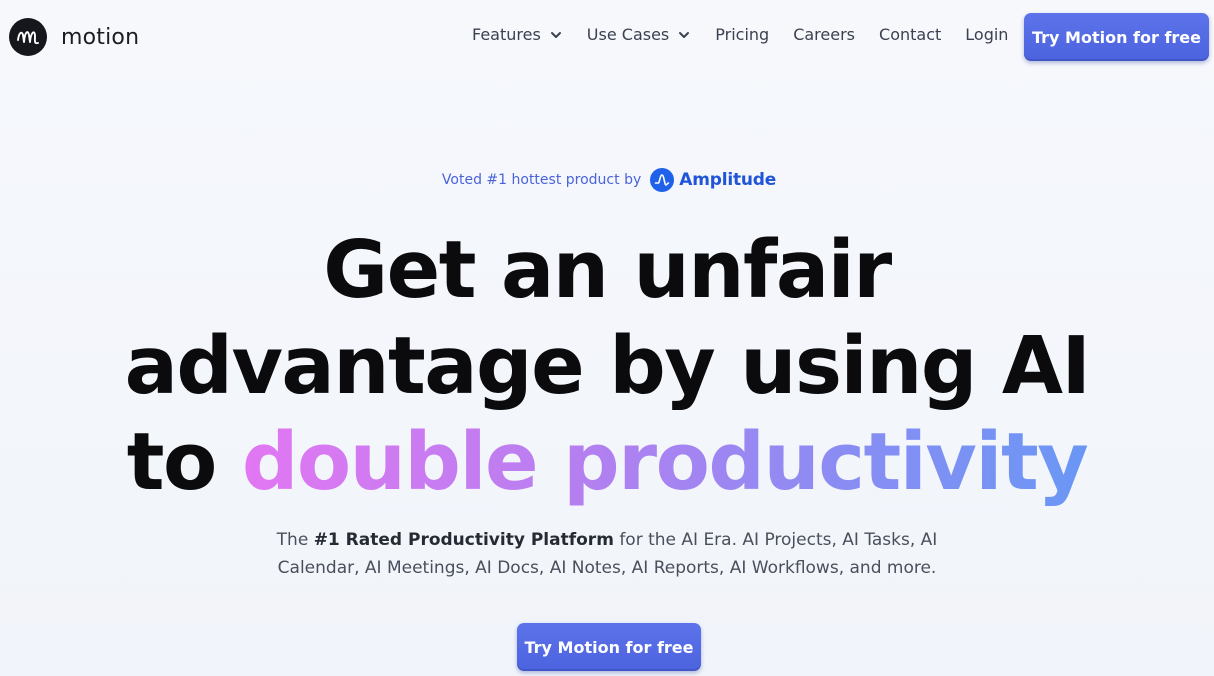  What do you see at coordinates (172, 462) in the screenshot?
I see `headline-line-3-prefix: to` at bounding box center [172, 462].